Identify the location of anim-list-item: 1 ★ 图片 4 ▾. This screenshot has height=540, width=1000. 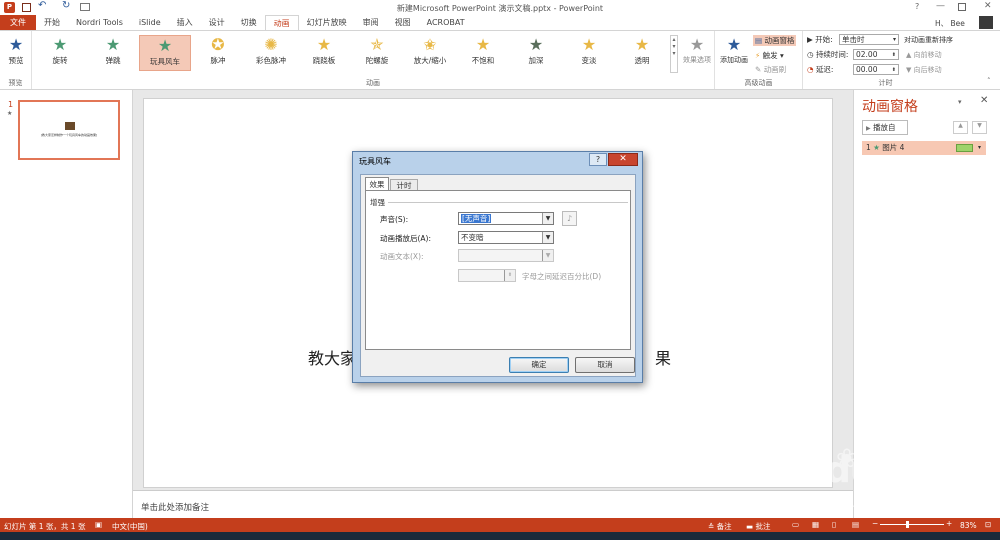
(924, 148).